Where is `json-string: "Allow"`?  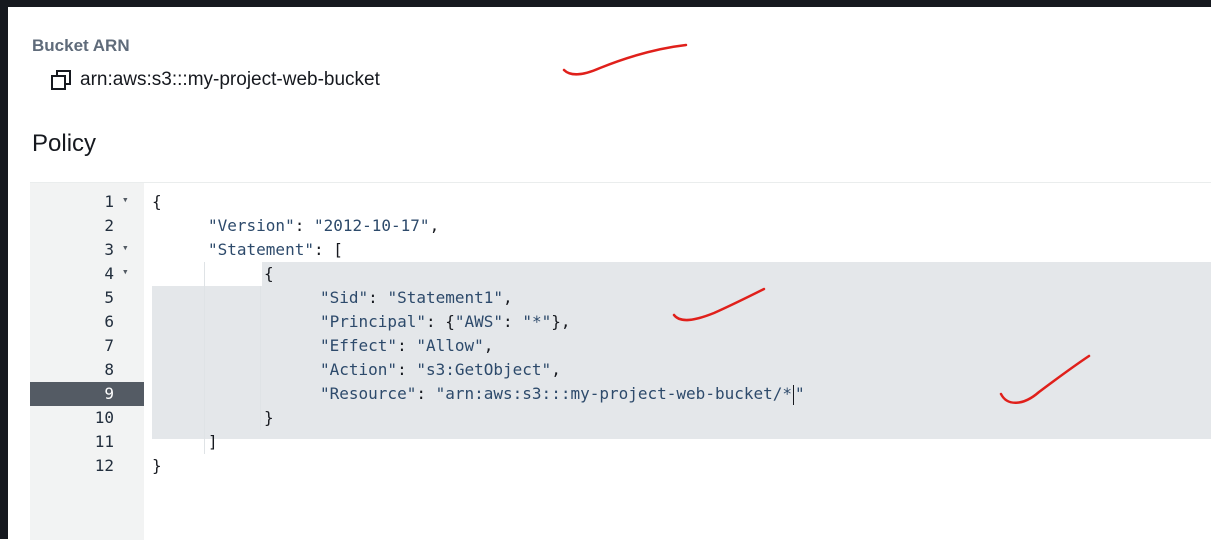
json-string: "Allow" is located at coordinates (450, 345).